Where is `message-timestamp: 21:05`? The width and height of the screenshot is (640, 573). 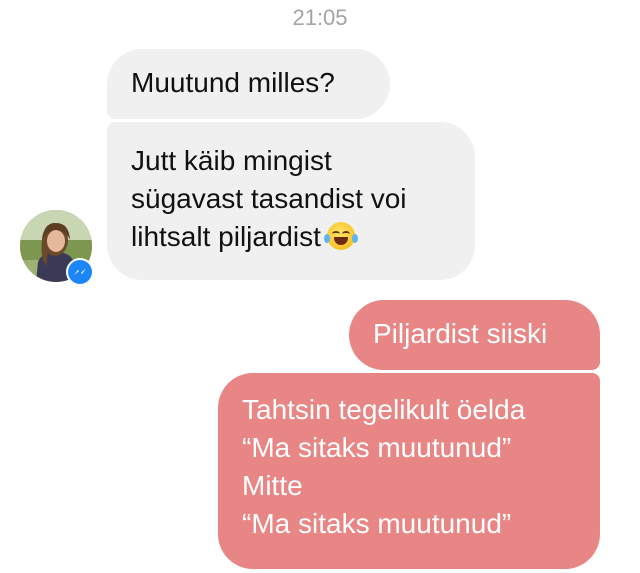
message-timestamp: 21:05 is located at coordinates (320, 17).